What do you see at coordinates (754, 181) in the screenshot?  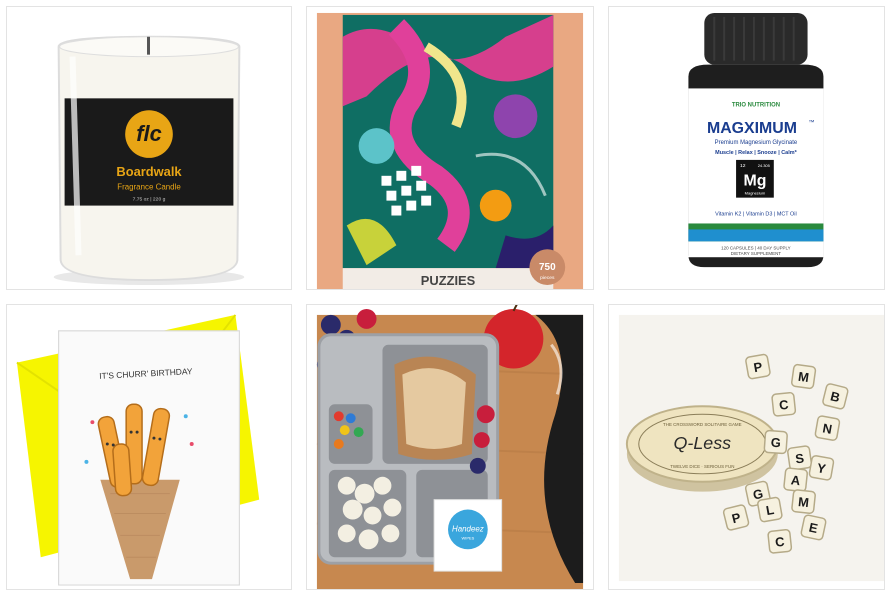 I see `element-symbol: Mg` at bounding box center [754, 181].